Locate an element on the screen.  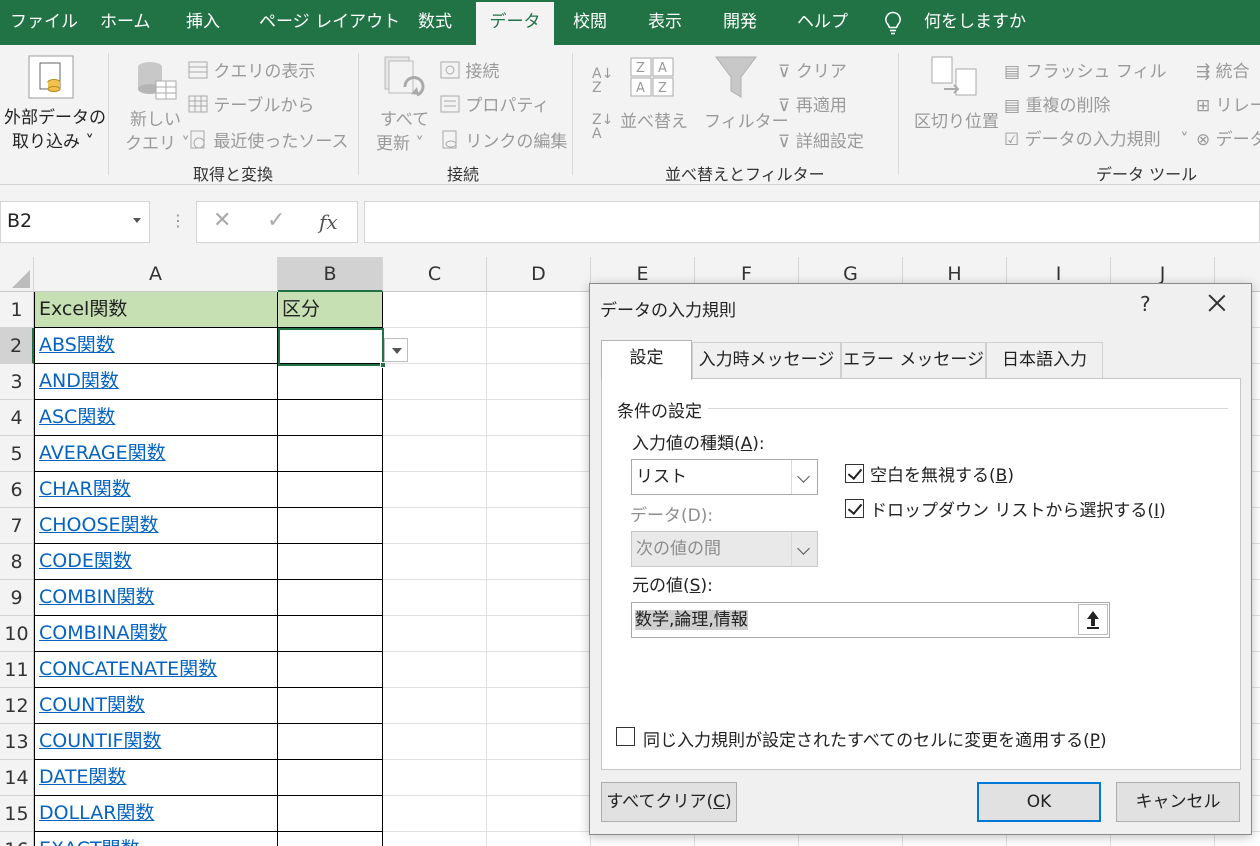
tab-formulas: 数式 is located at coordinates (435, 22).